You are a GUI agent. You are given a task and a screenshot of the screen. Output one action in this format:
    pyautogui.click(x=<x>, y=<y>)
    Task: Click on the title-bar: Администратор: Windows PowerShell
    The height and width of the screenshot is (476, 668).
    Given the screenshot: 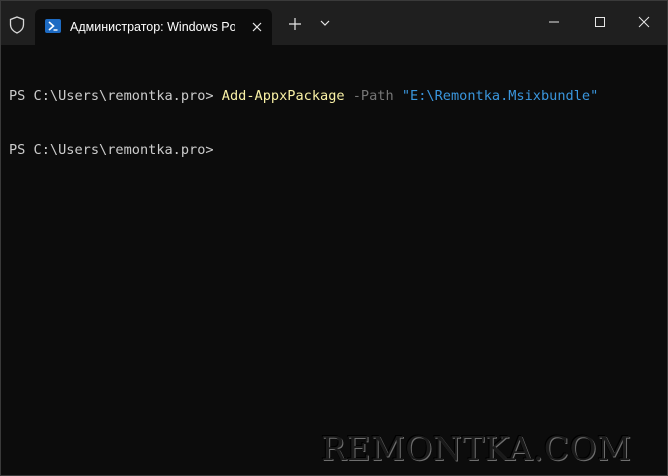 What is the action you would take?
    pyautogui.click(x=334, y=23)
    